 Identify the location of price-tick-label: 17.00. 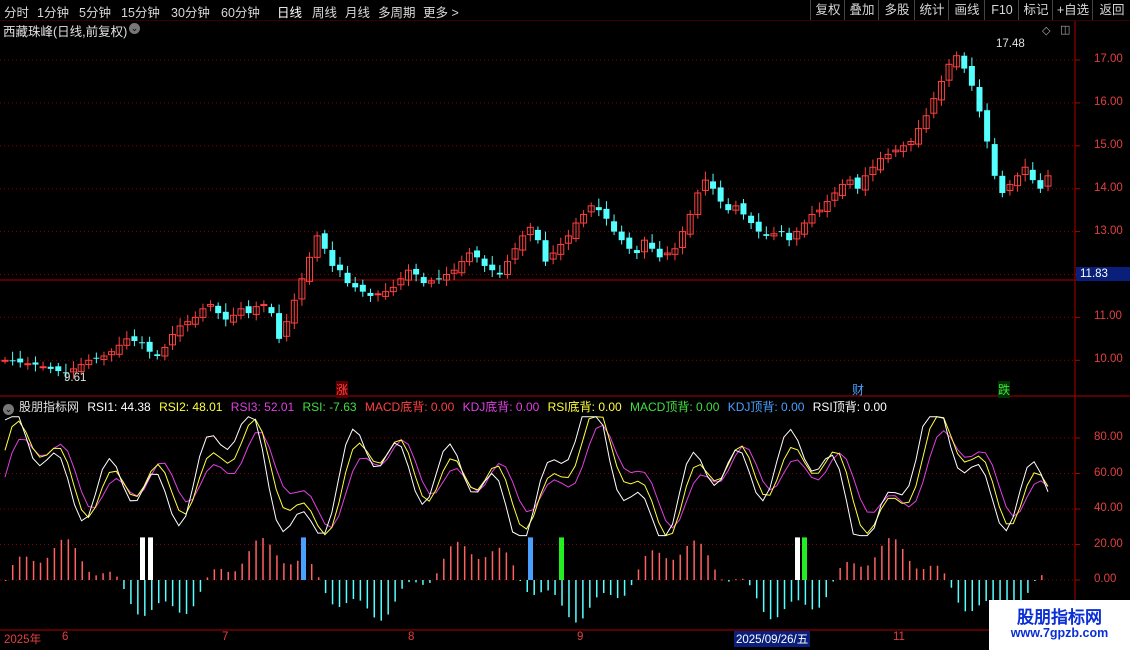
(1108, 59).